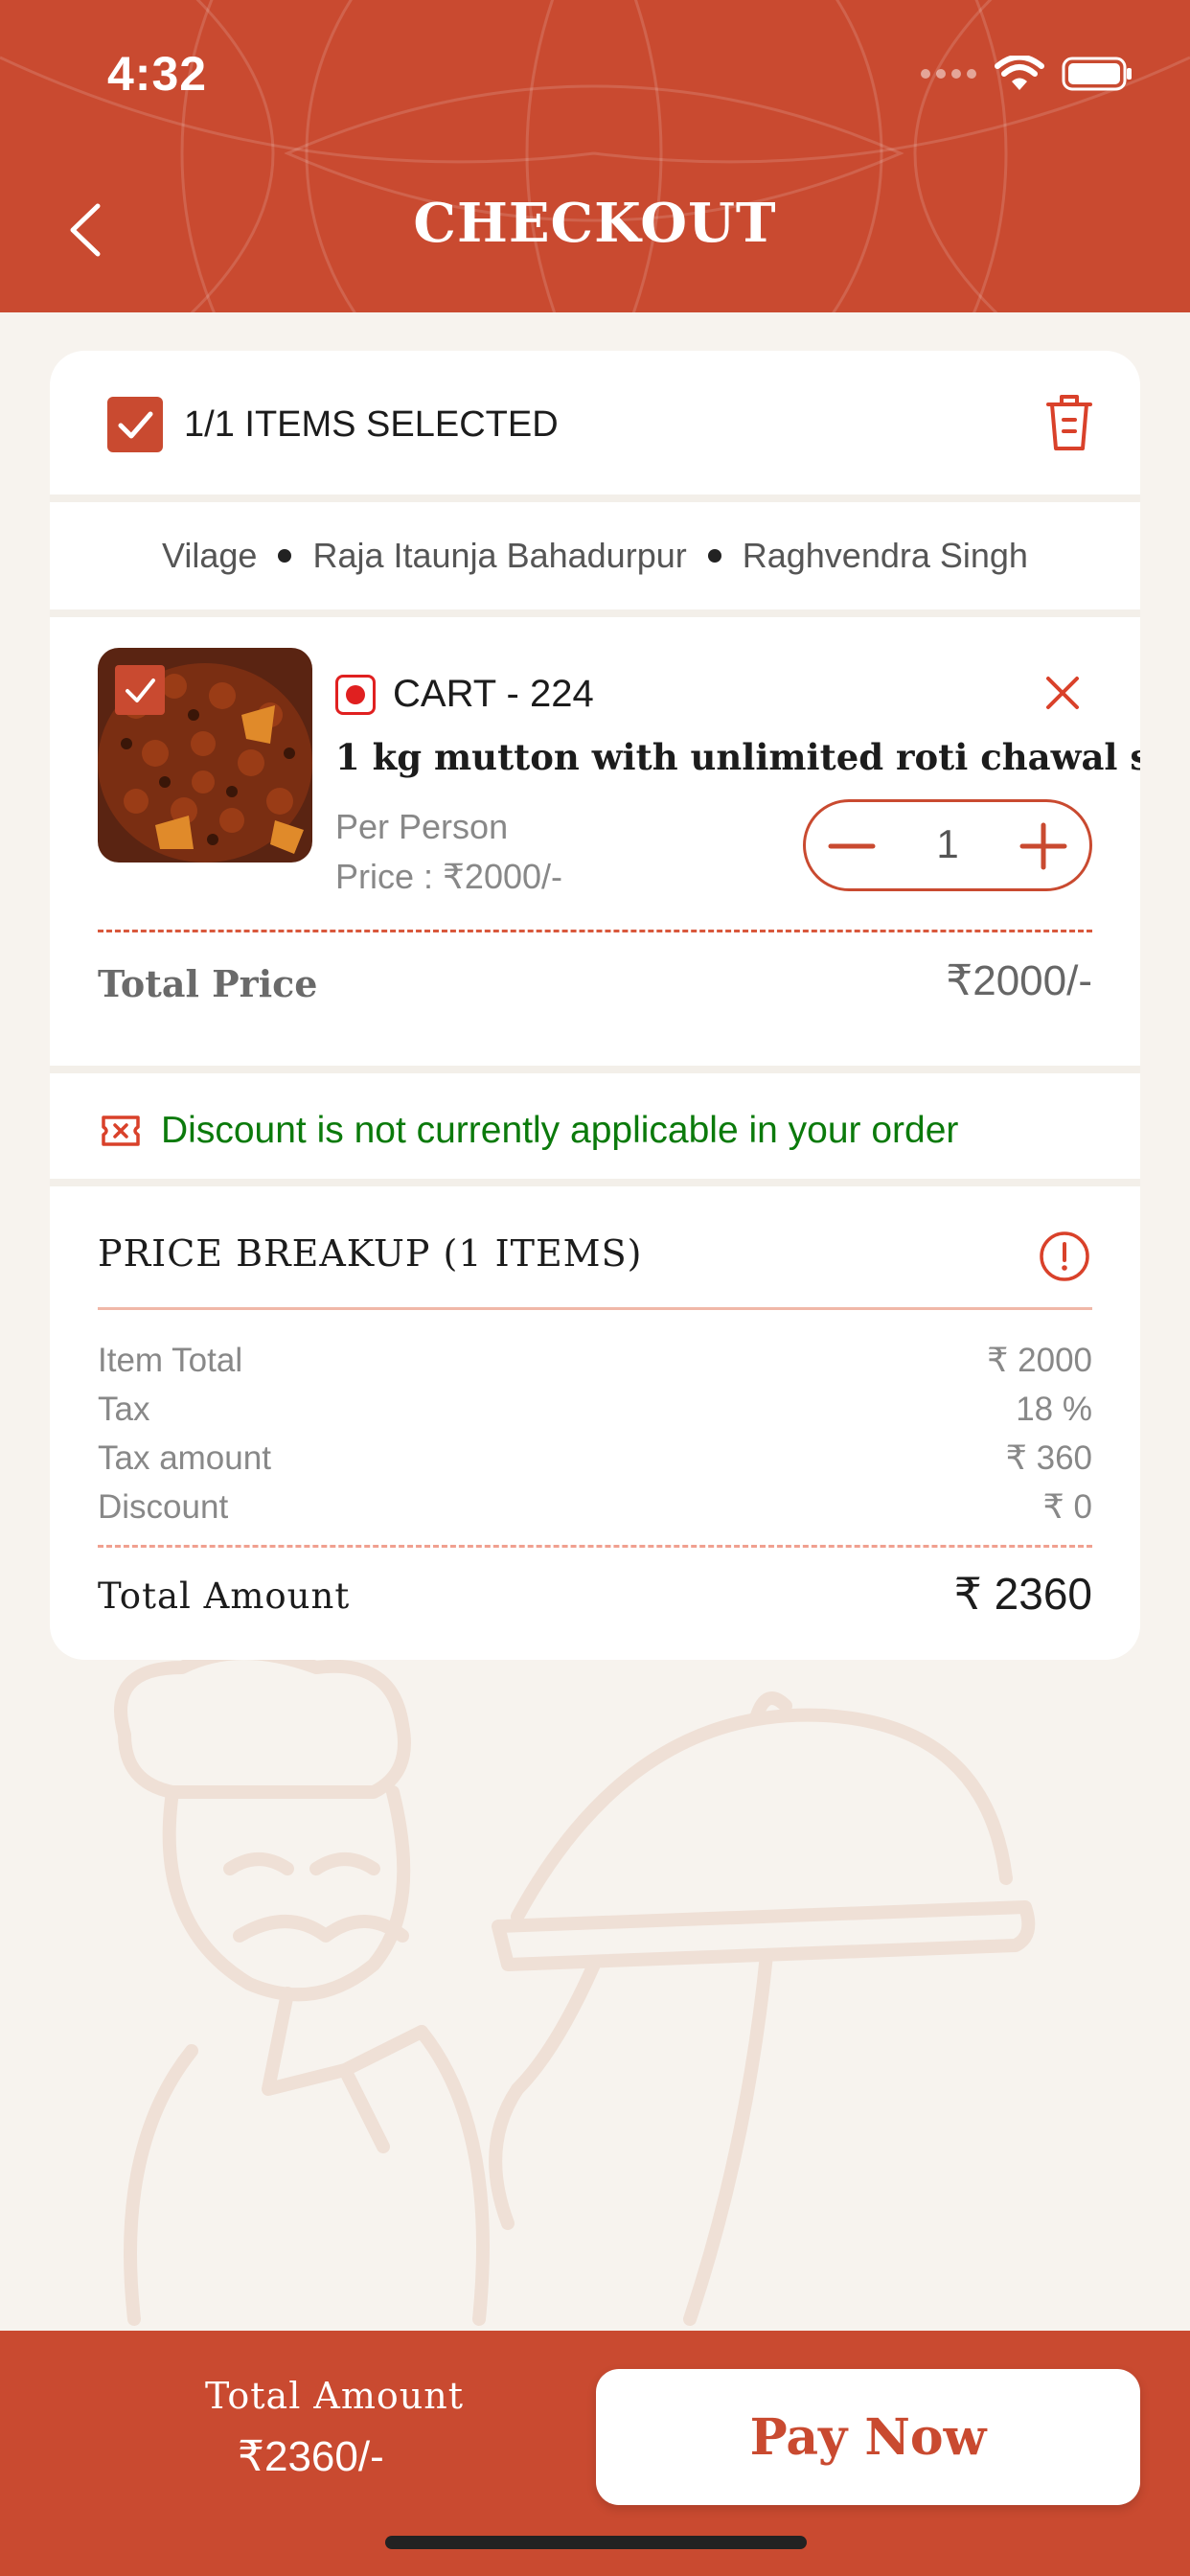 This screenshot has height=2576, width=1190. What do you see at coordinates (595, 1410) in the screenshot?
I see `tax-row: Tax 18 %` at bounding box center [595, 1410].